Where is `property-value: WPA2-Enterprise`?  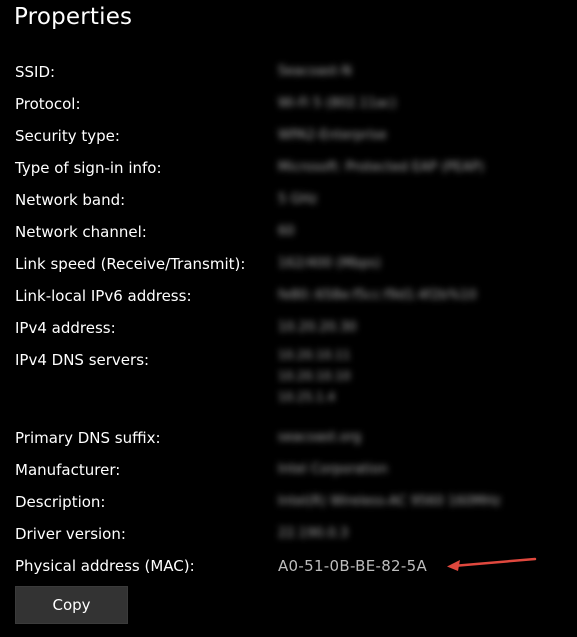
property-value: WPA2-Enterprise is located at coordinates (332, 135).